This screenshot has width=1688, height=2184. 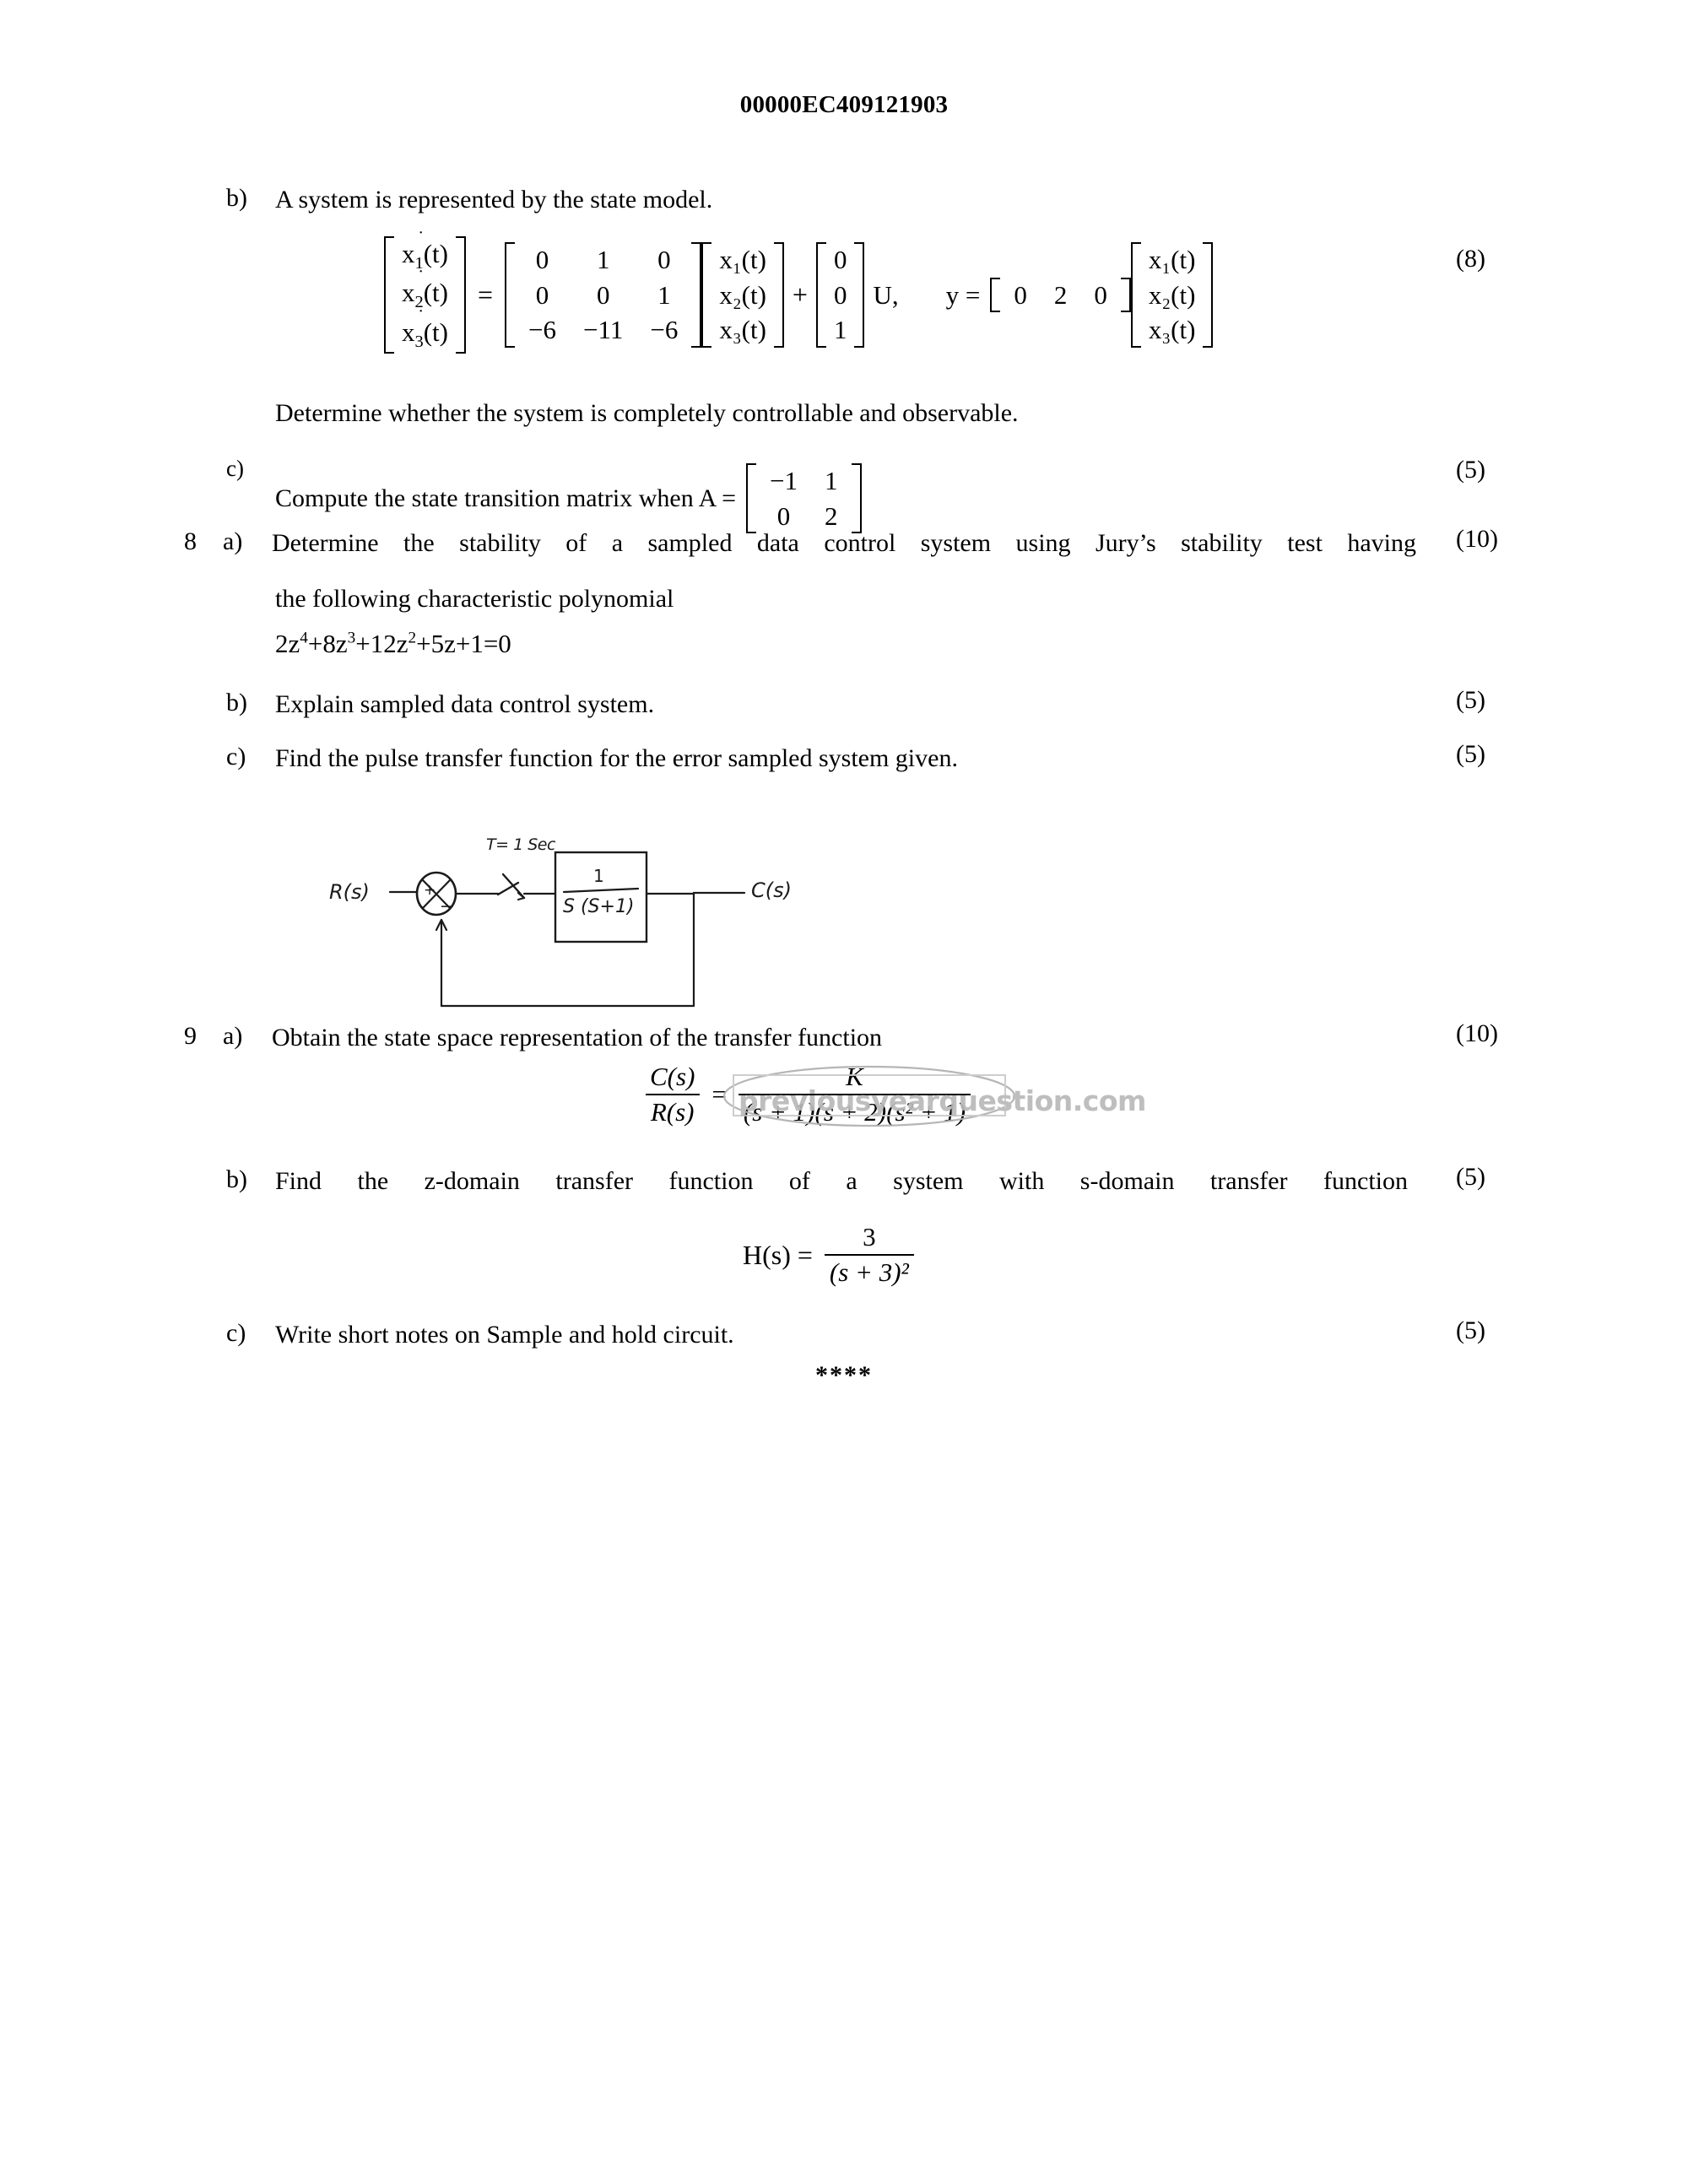 I want to click on rhs-denominator: (s + 1)(s + 2)(s² + 1), so click(x=854, y=1110).